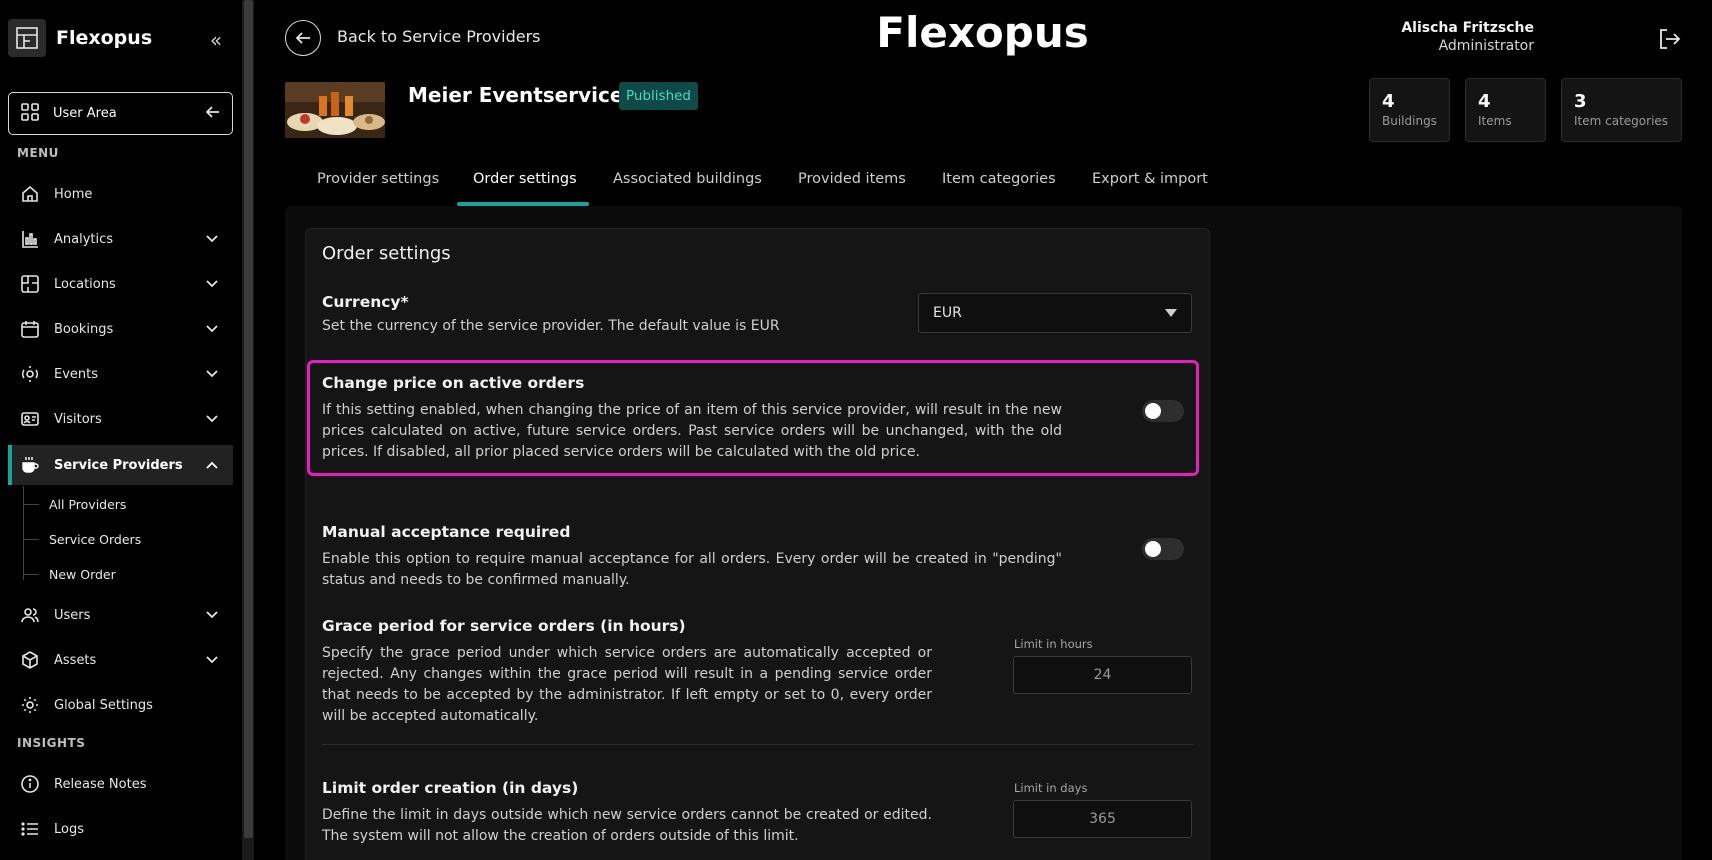 This screenshot has width=1712, height=860. I want to click on menu-section-label: MENU, so click(38, 153).